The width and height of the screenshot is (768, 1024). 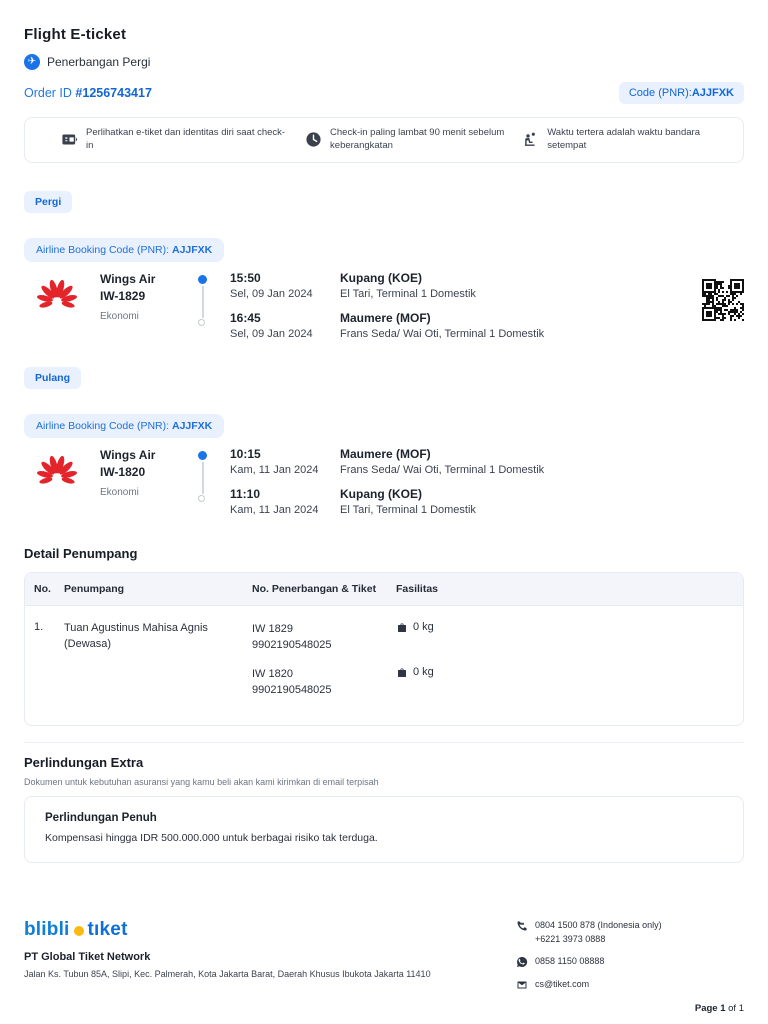 I want to click on section-divider, so click(x=384, y=742).